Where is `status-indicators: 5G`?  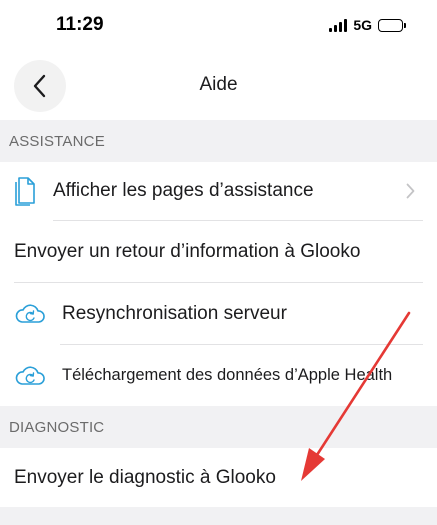
status-indicators: 5G is located at coordinates (367, 25).